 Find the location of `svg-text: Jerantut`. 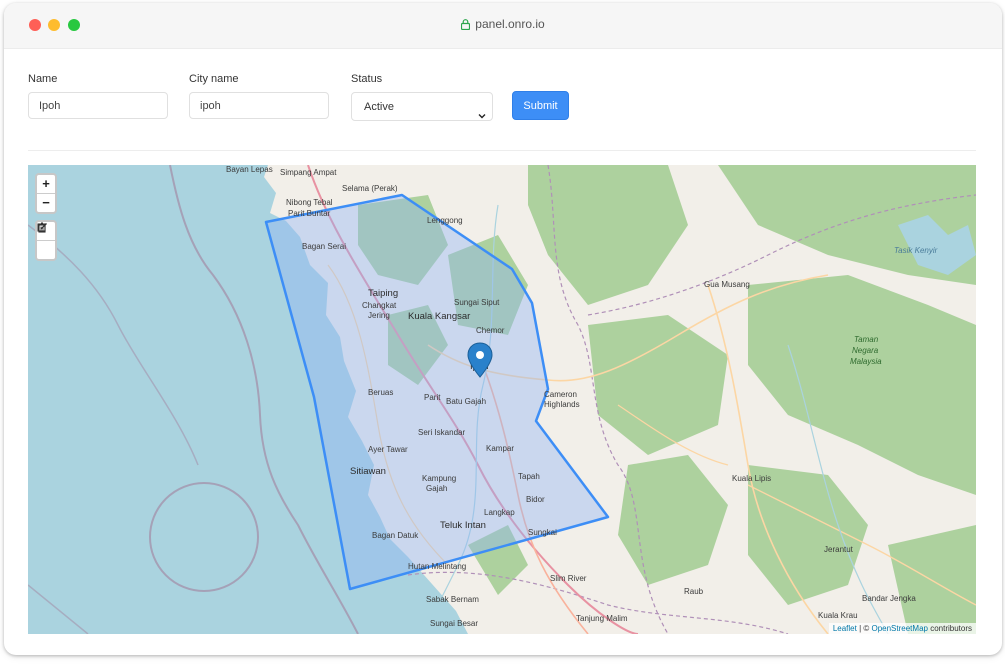

svg-text: Jerantut is located at coordinates (839, 549).